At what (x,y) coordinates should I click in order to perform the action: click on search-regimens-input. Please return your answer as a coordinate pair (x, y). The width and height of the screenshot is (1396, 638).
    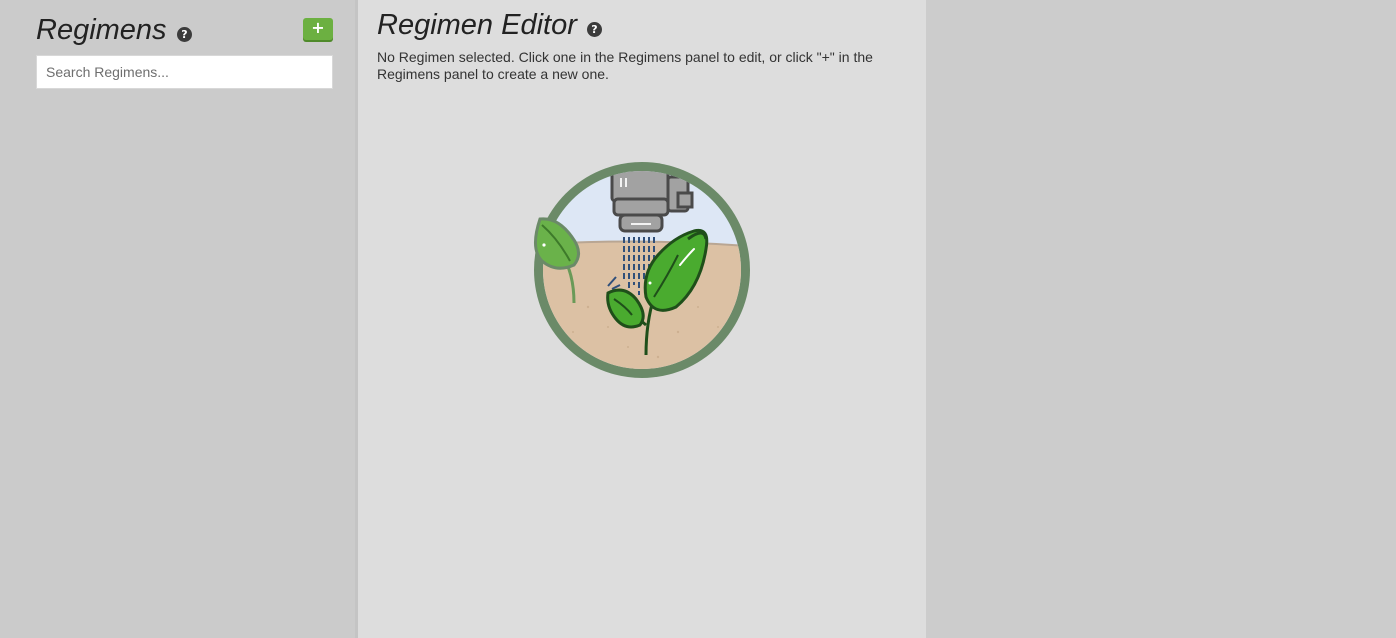
    Looking at the image, I should click on (184, 72).